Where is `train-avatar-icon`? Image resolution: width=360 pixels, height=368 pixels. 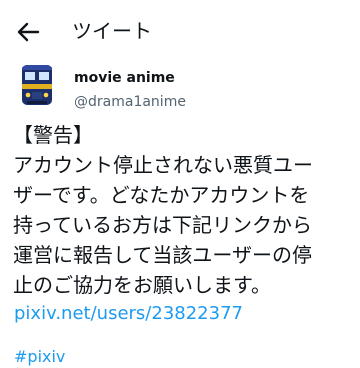
train-avatar-icon is located at coordinates (37, 85).